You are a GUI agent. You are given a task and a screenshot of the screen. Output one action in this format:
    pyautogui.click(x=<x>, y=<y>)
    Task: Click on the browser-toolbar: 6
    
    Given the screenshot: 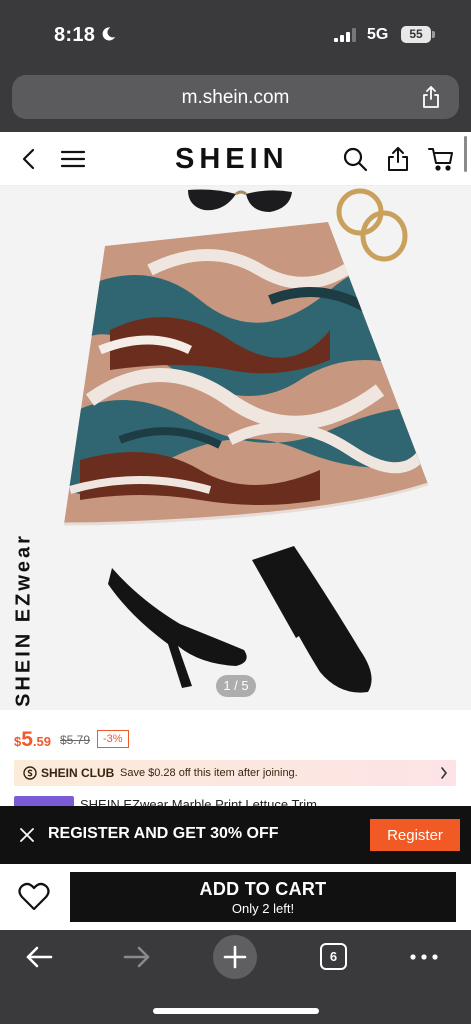 What is the action you would take?
    pyautogui.click(x=235, y=977)
    